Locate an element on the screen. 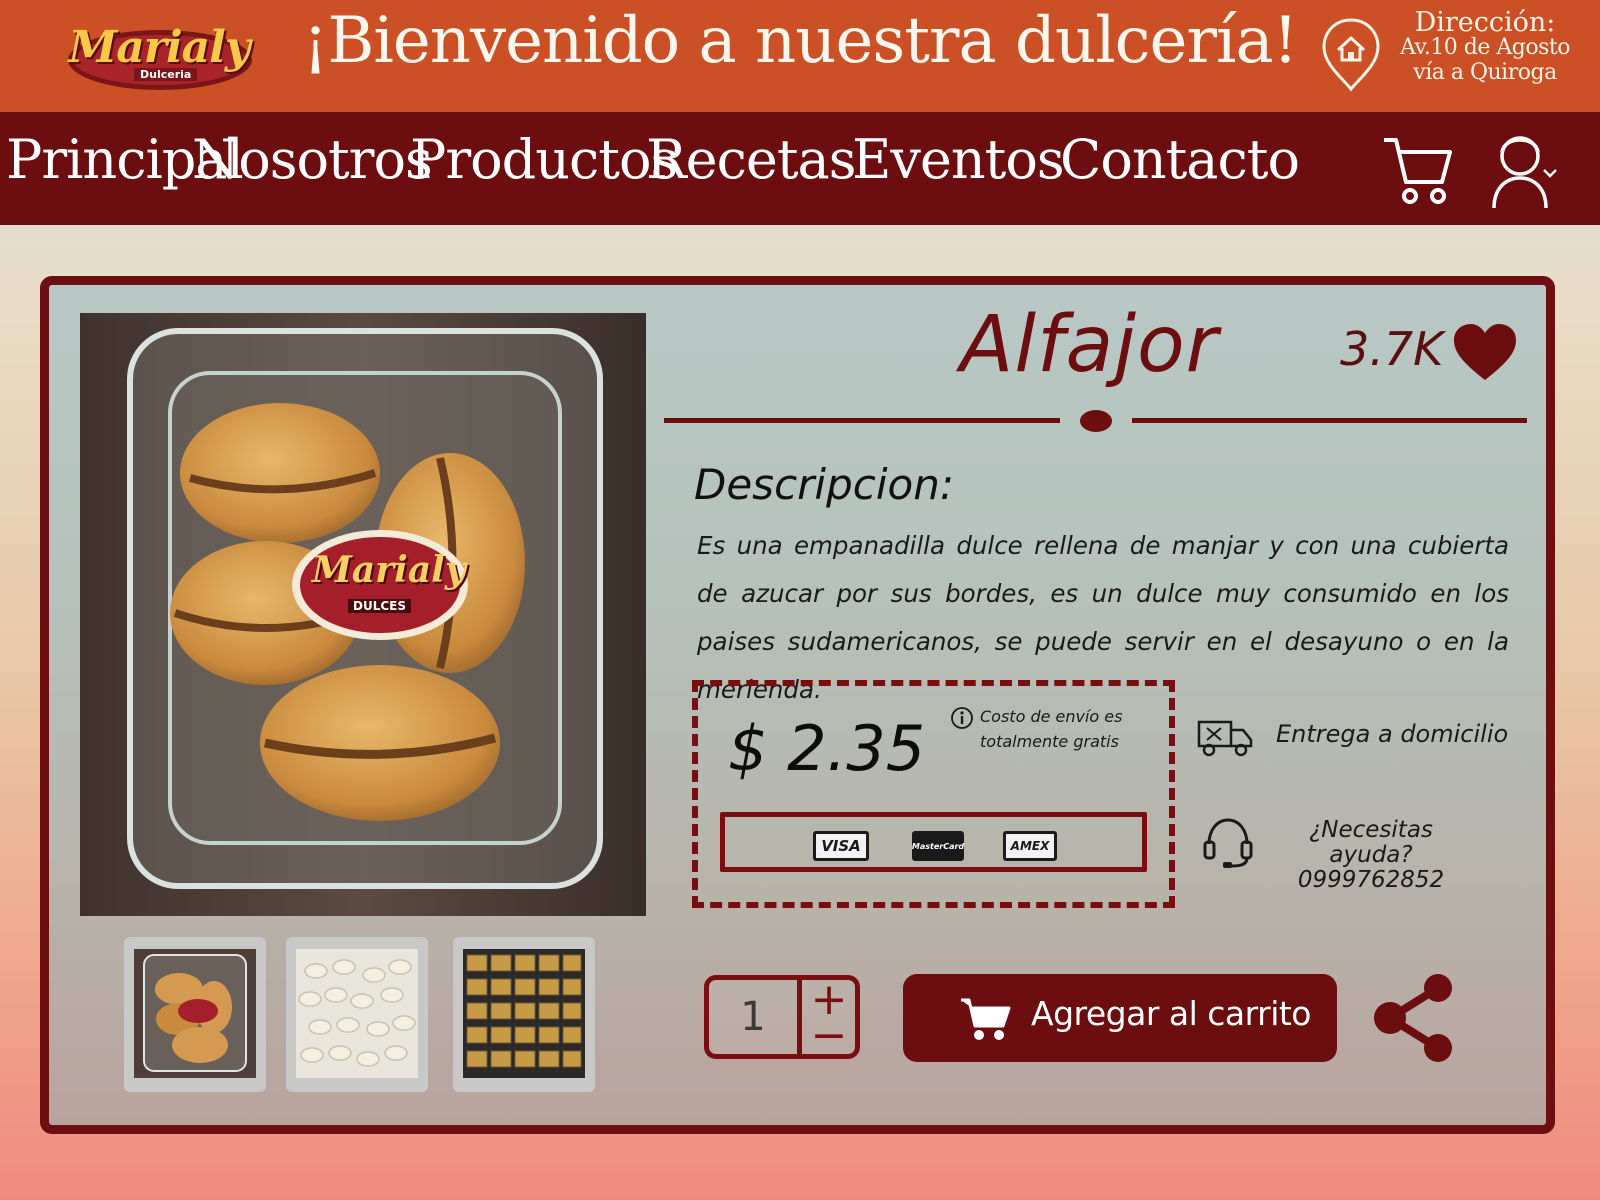 The width and height of the screenshot is (1600, 1200). cart-icon is located at coordinates (986, 1019).